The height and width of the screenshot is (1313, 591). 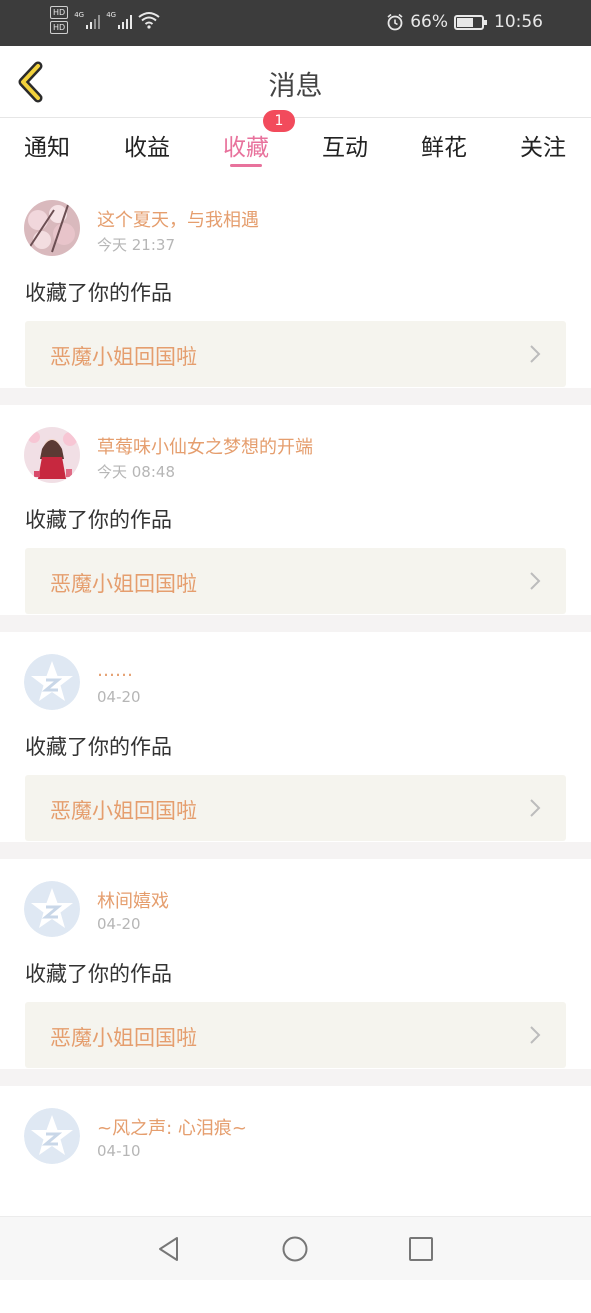 What do you see at coordinates (147, 145) in the screenshot?
I see `tab-earnings: 收益` at bounding box center [147, 145].